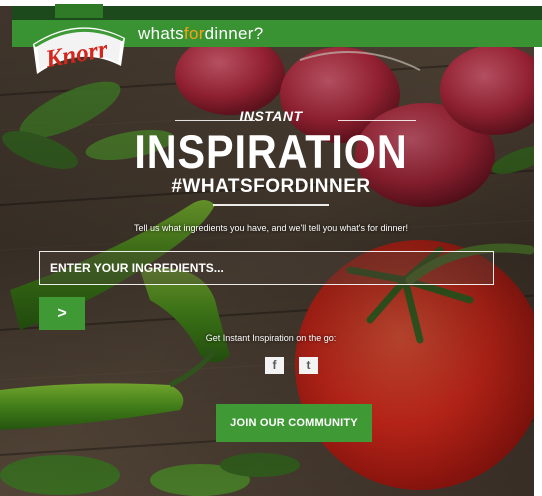 This screenshot has height=496, width=542. I want to click on search-submit-button: >, so click(62, 313).